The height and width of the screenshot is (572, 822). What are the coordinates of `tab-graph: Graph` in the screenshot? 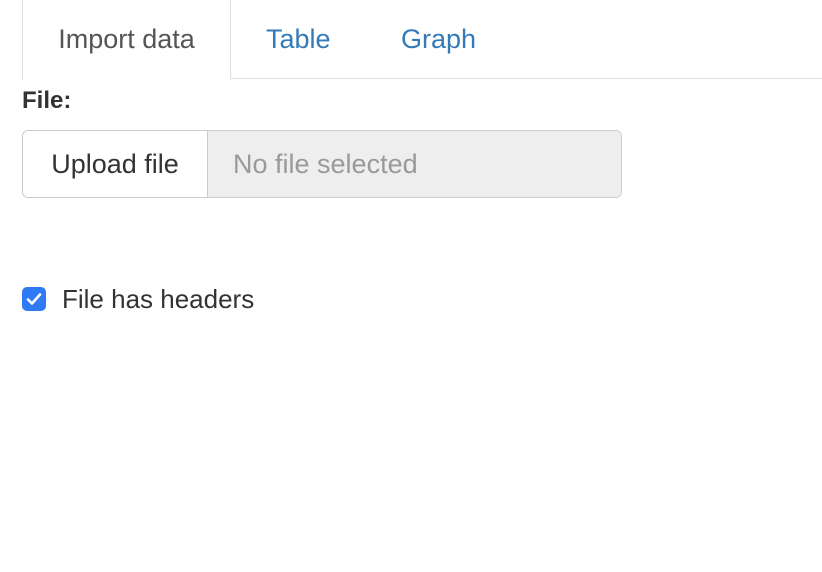 It's located at (438, 39).